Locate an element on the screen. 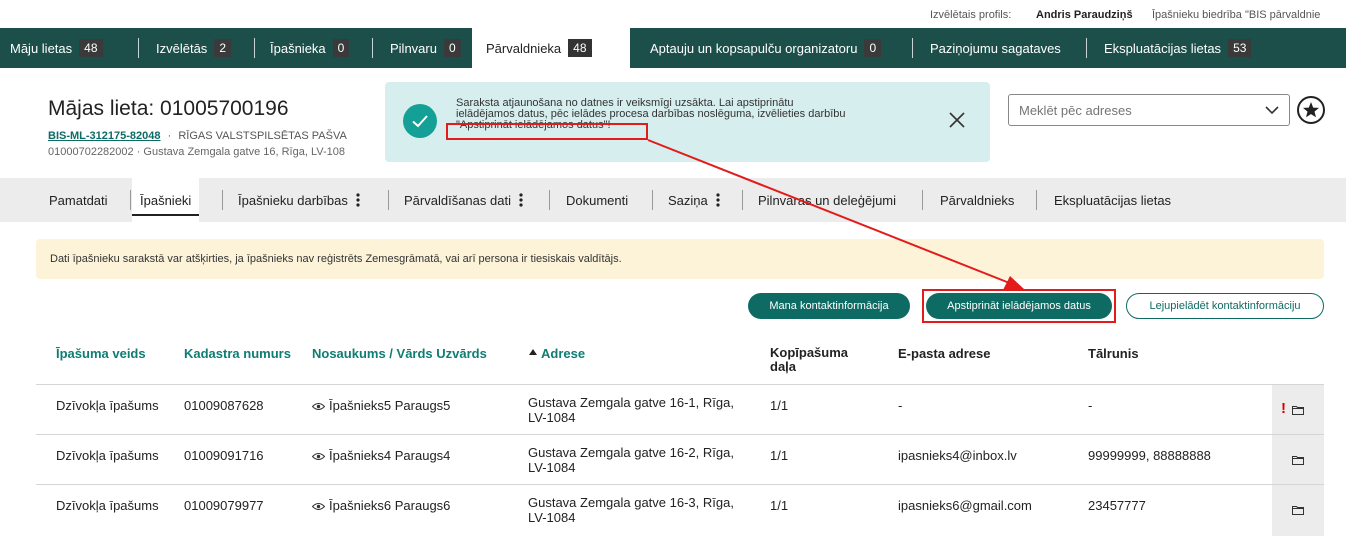 The width and height of the screenshot is (1346, 536). profile-user: Andris Paraudziņš is located at coordinates (1084, 15).